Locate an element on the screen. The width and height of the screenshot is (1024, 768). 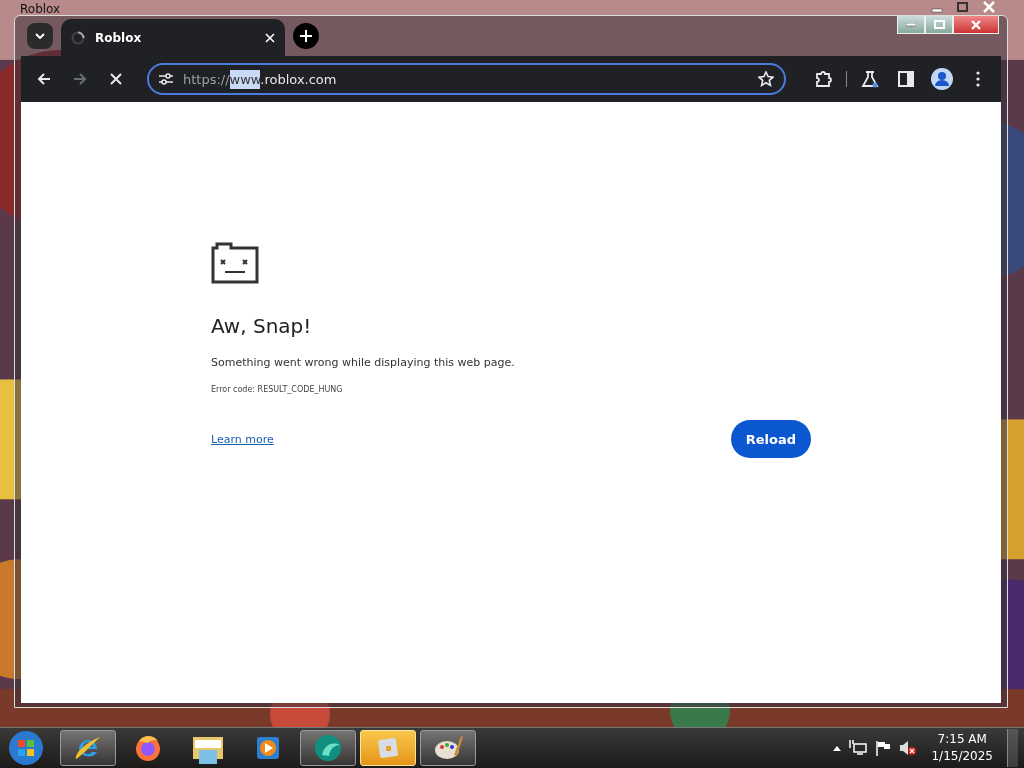
back-arrow-icon is located at coordinates (44, 79).